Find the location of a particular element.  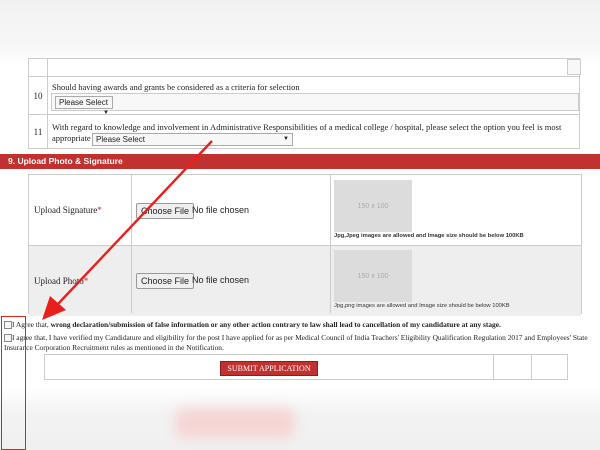

chevron-down-icon: ▼ is located at coordinates (286, 139).